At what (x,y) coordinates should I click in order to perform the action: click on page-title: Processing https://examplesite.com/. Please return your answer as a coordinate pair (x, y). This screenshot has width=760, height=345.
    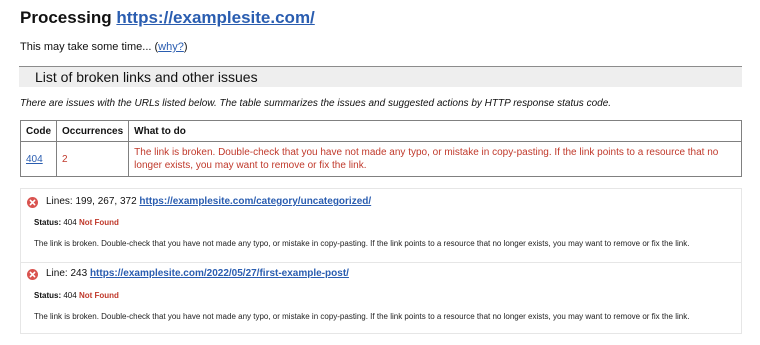
    Looking at the image, I should click on (167, 18).